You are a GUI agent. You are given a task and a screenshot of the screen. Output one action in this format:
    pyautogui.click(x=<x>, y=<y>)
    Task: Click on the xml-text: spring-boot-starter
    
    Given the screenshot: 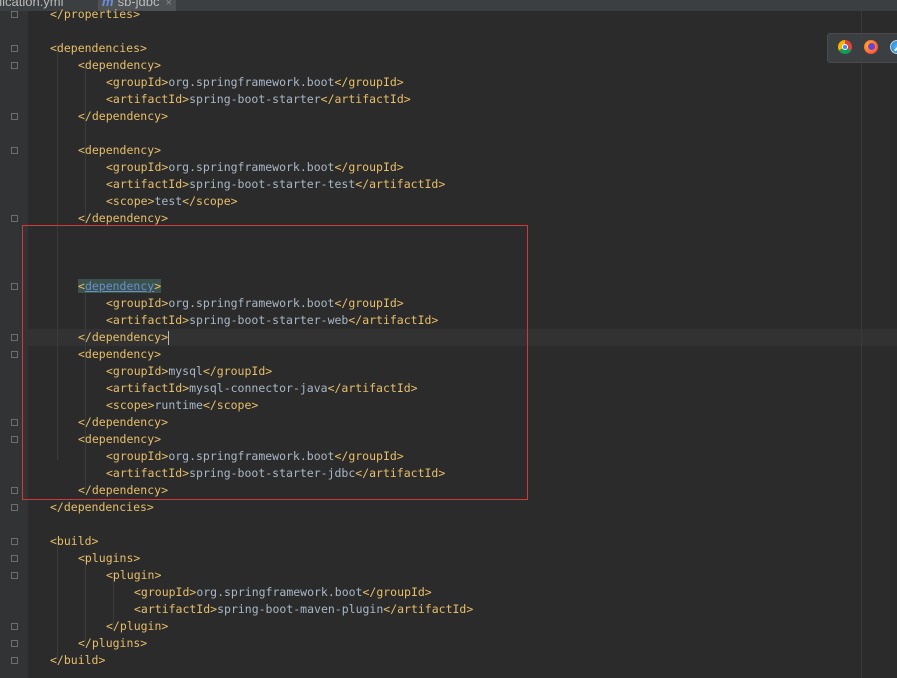 What is the action you would take?
    pyautogui.click(x=255, y=99)
    